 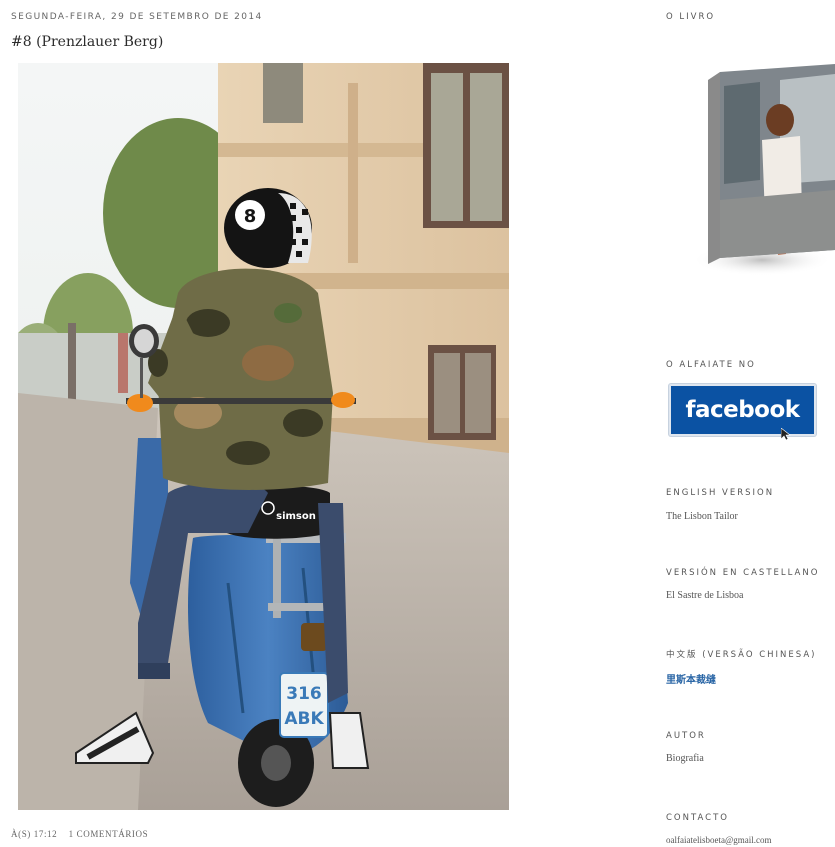 What do you see at coordinates (704, 595) in the screenshot?
I see `castellano-version-link: El Sastre de Lisboa` at bounding box center [704, 595].